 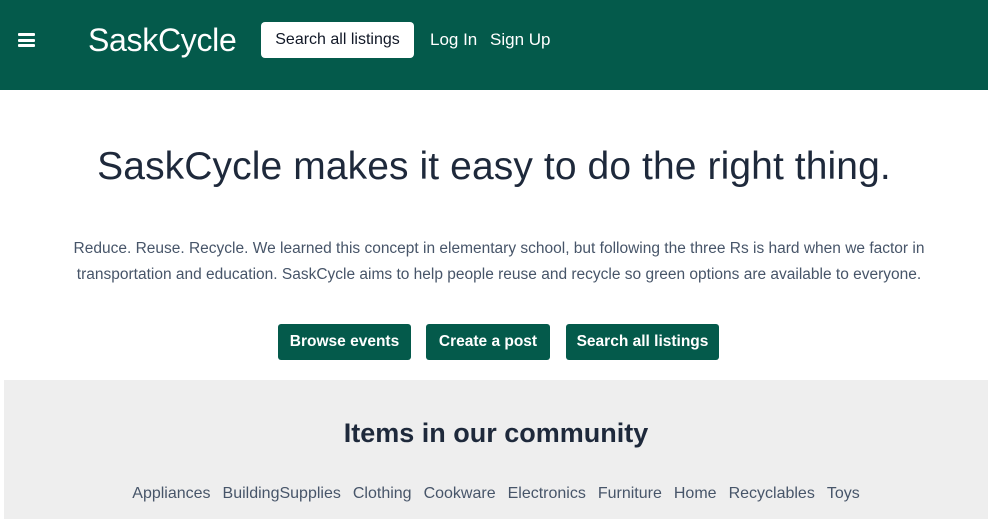 I want to click on category-link-recyclables: Recyclables, so click(x=772, y=494).